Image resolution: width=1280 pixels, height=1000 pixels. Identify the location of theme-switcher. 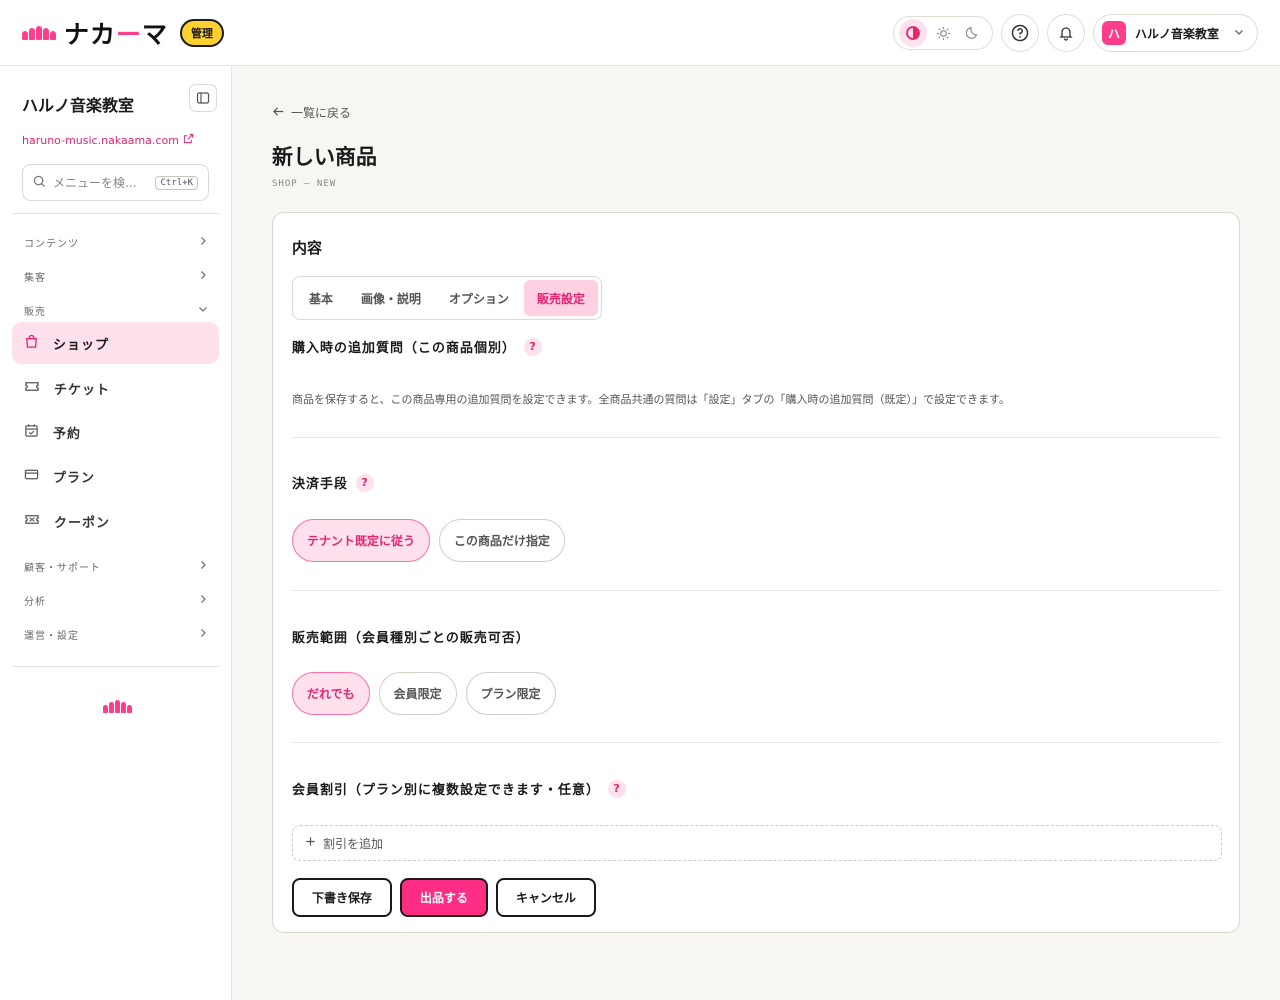
(943, 33).